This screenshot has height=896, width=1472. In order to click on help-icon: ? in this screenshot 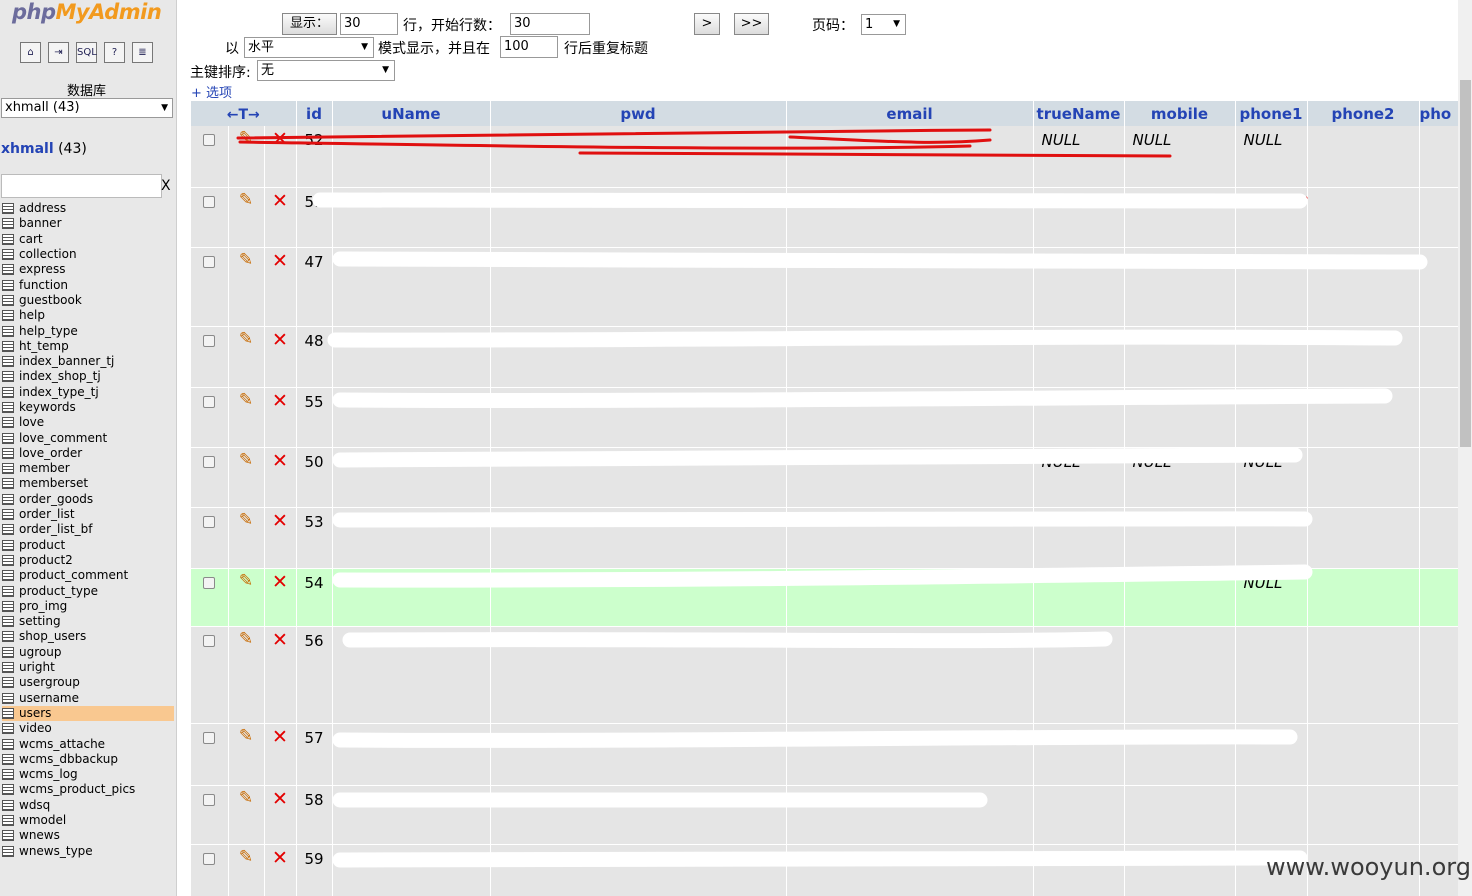, I will do `click(114, 52)`.